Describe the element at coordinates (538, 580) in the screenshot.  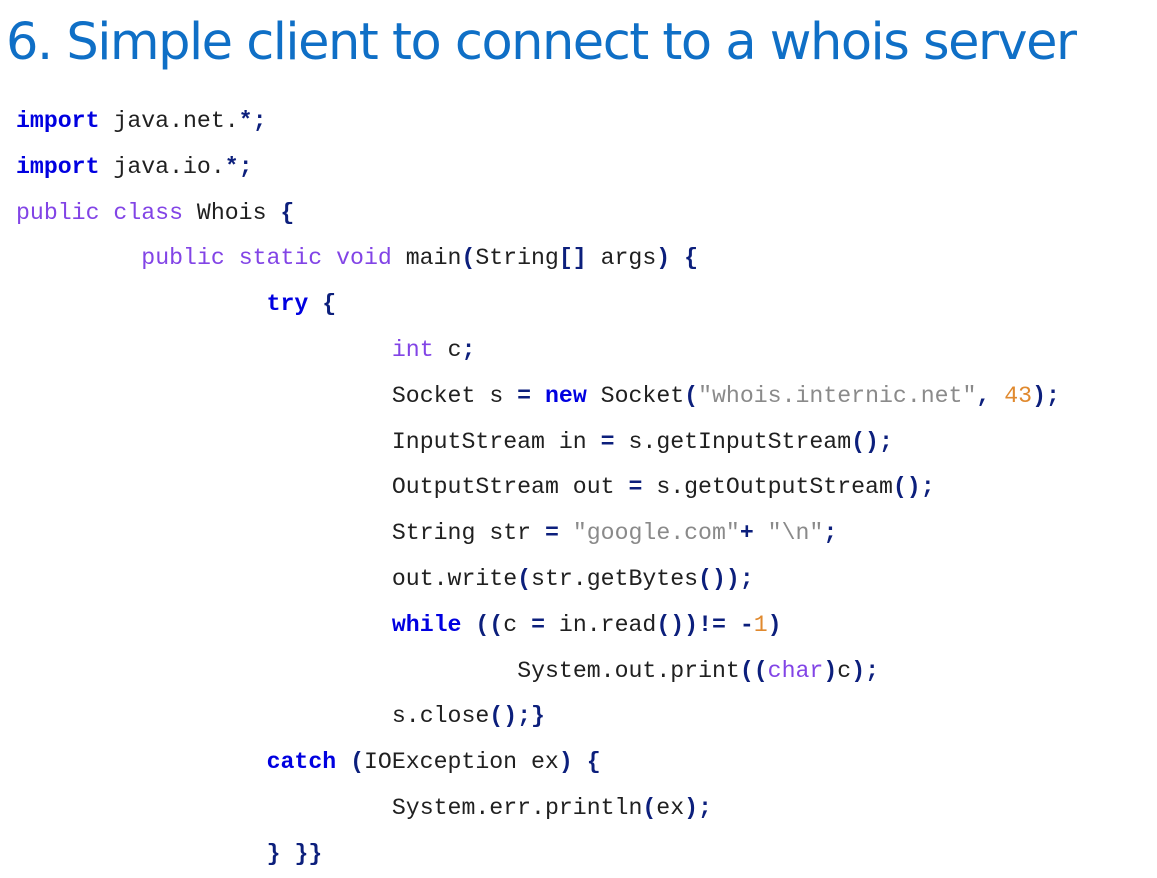
I see `code-line: out.write(str.getBytes());` at that location.